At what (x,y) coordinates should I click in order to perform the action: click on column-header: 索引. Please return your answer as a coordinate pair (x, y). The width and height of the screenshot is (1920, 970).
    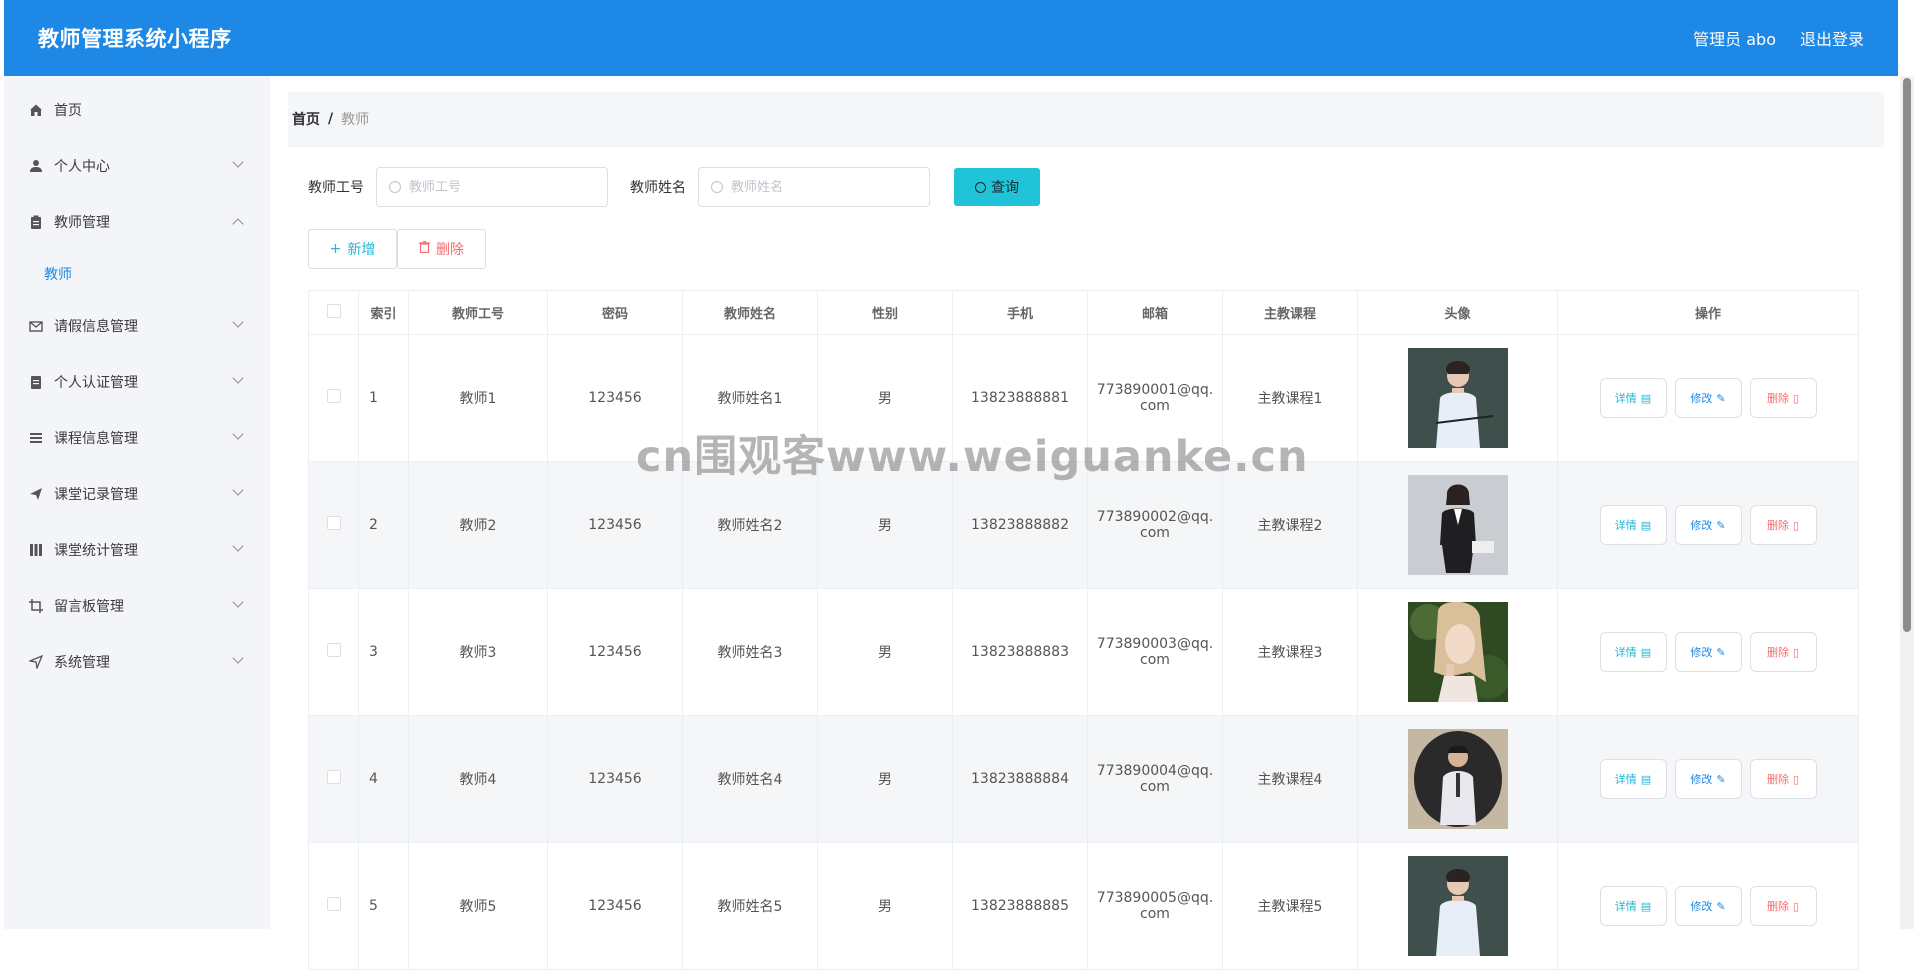
    Looking at the image, I should click on (383, 312).